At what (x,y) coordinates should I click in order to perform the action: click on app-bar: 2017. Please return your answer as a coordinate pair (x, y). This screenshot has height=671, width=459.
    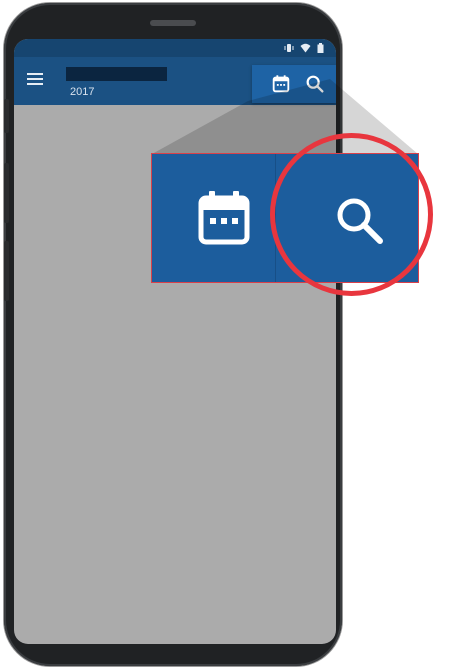
    Looking at the image, I should click on (175, 81).